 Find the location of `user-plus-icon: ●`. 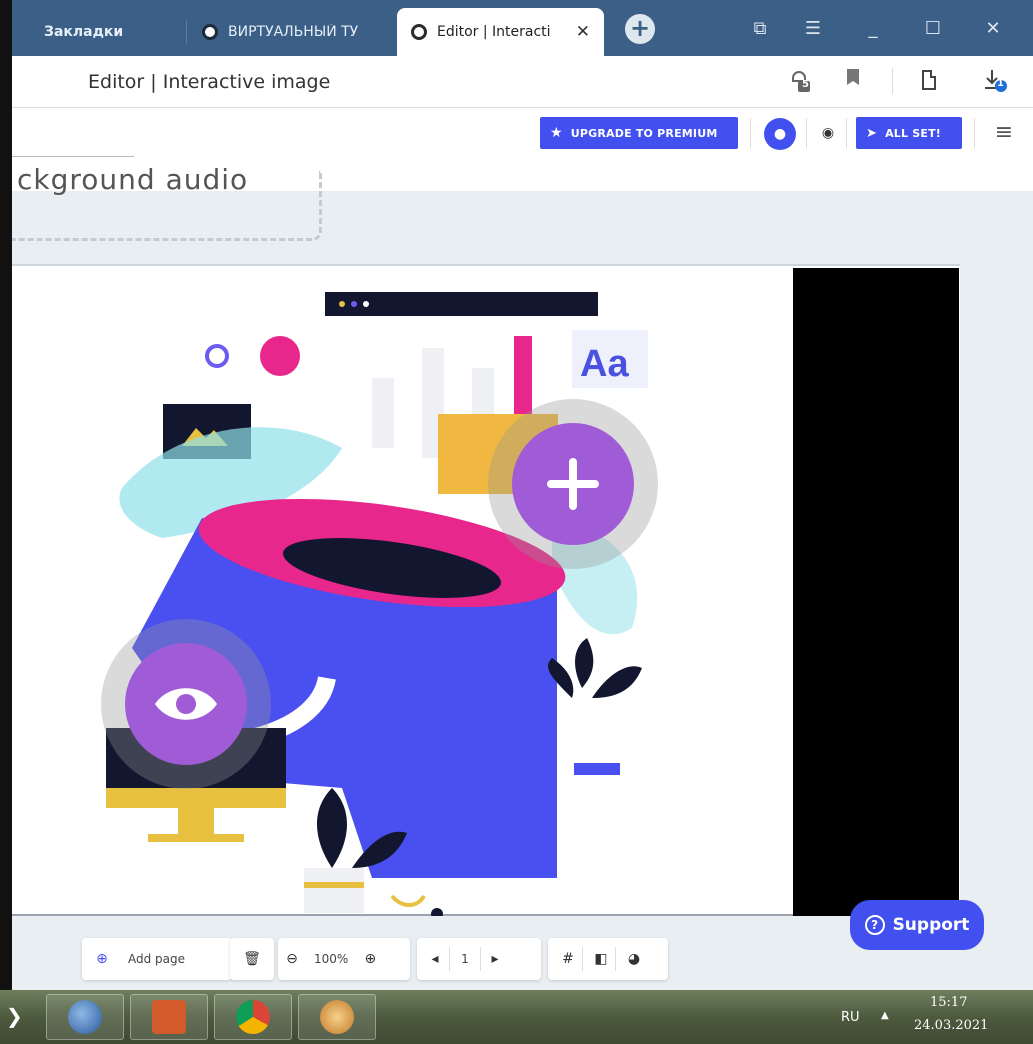

user-plus-icon: ● is located at coordinates (780, 134).